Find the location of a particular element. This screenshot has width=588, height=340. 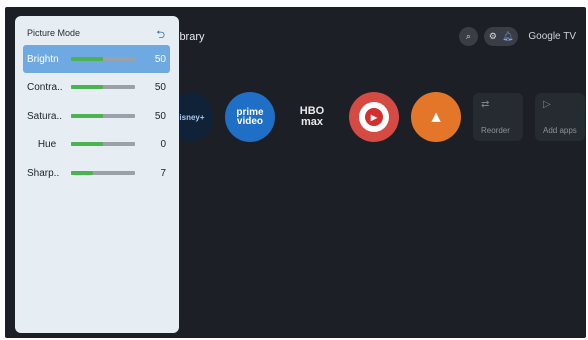

setting-row-hue: Hue 0 is located at coordinates (96, 144).